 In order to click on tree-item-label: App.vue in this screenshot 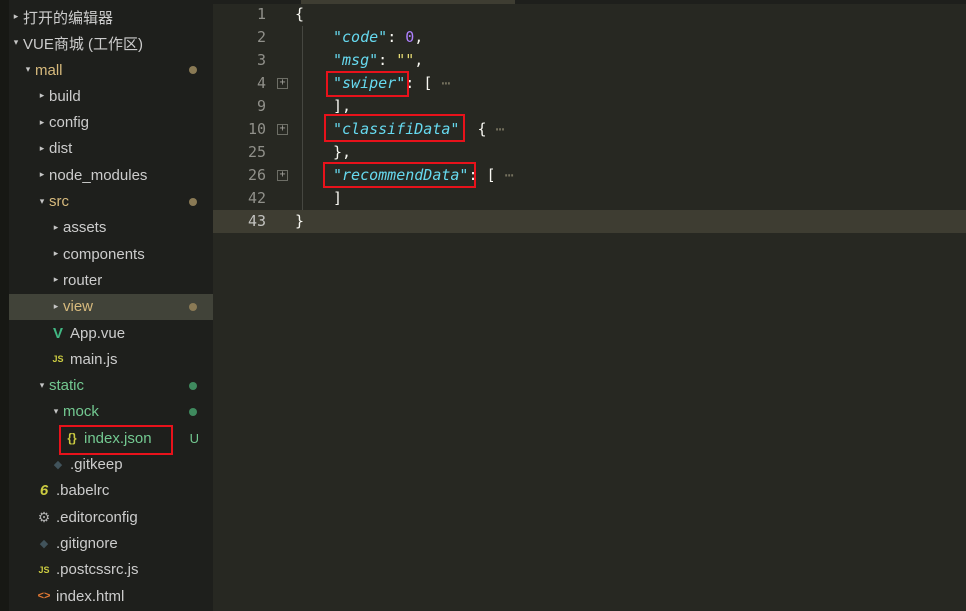, I will do `click(98, 333)`.